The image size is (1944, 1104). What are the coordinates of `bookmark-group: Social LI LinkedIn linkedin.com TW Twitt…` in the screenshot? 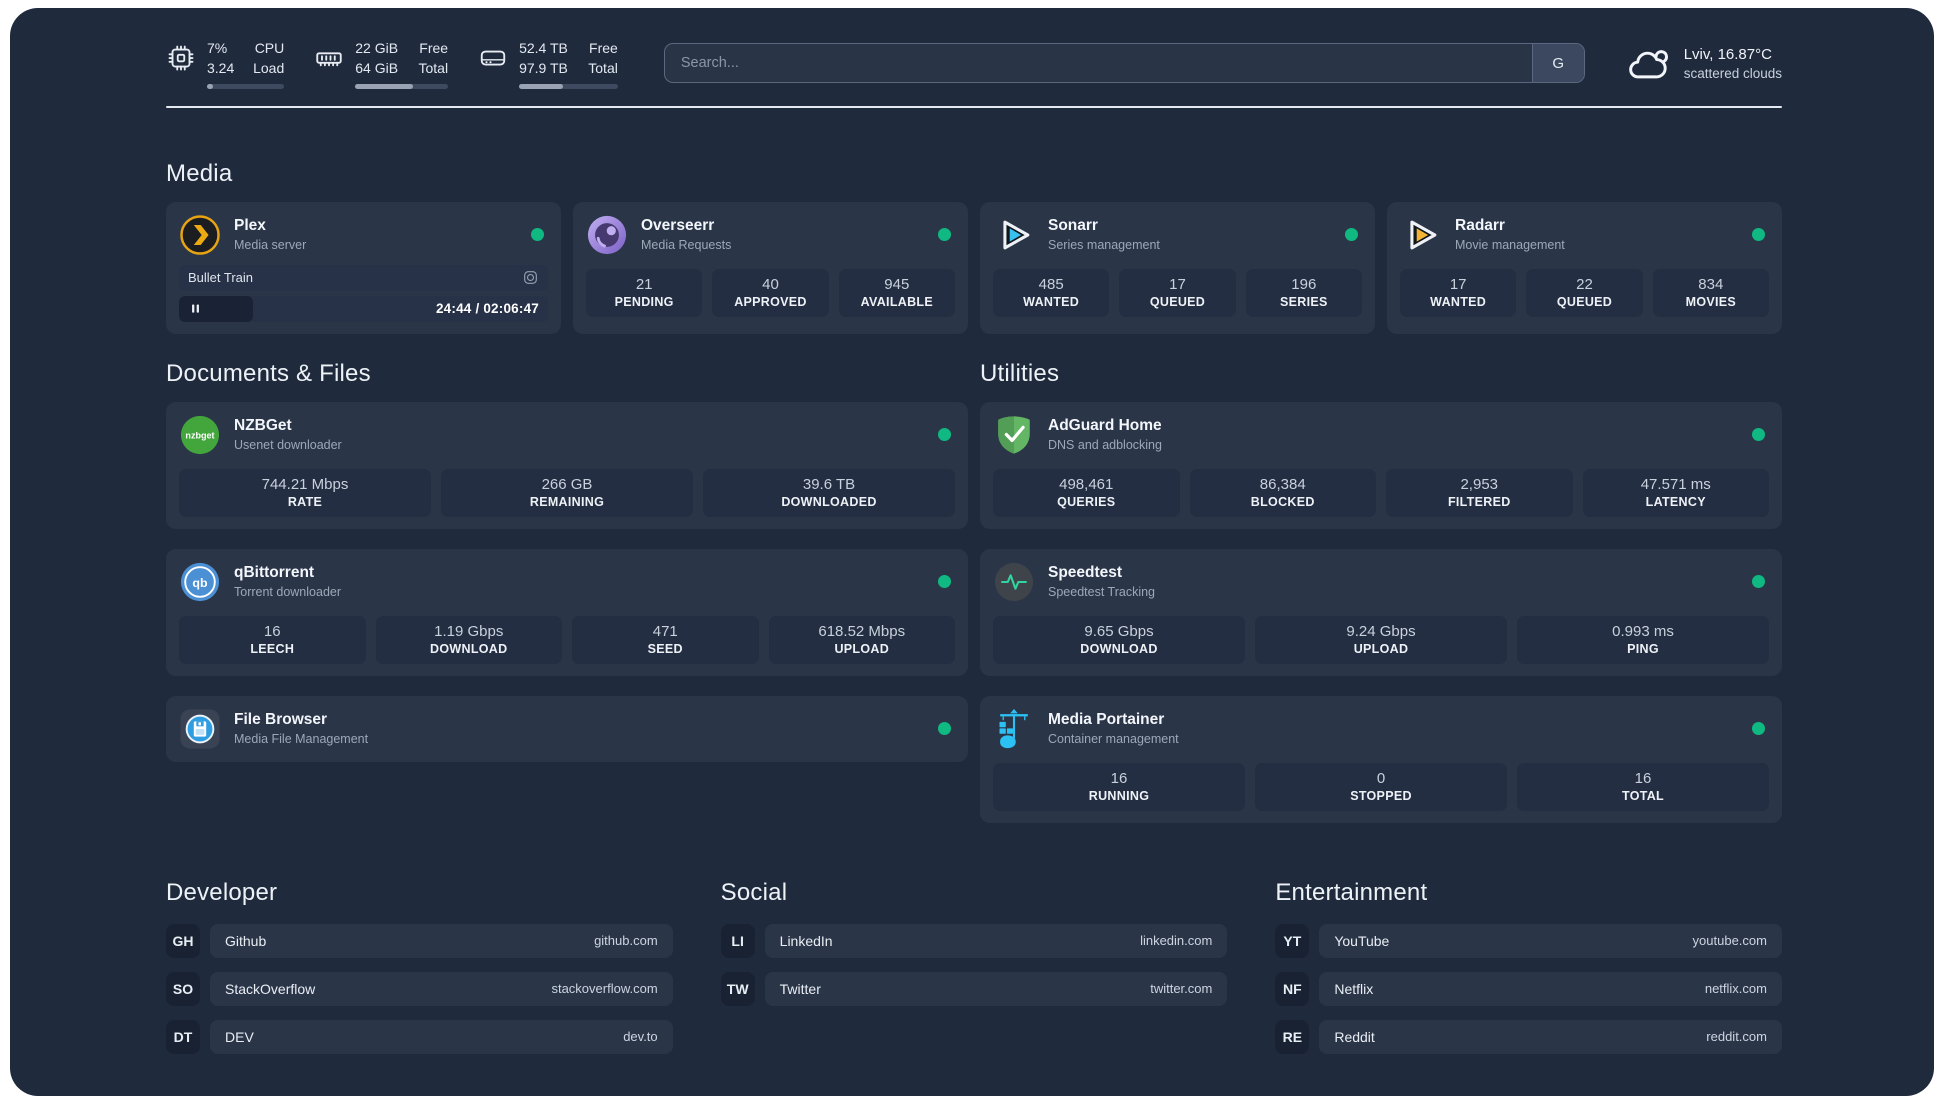 It's located at (974, 973).